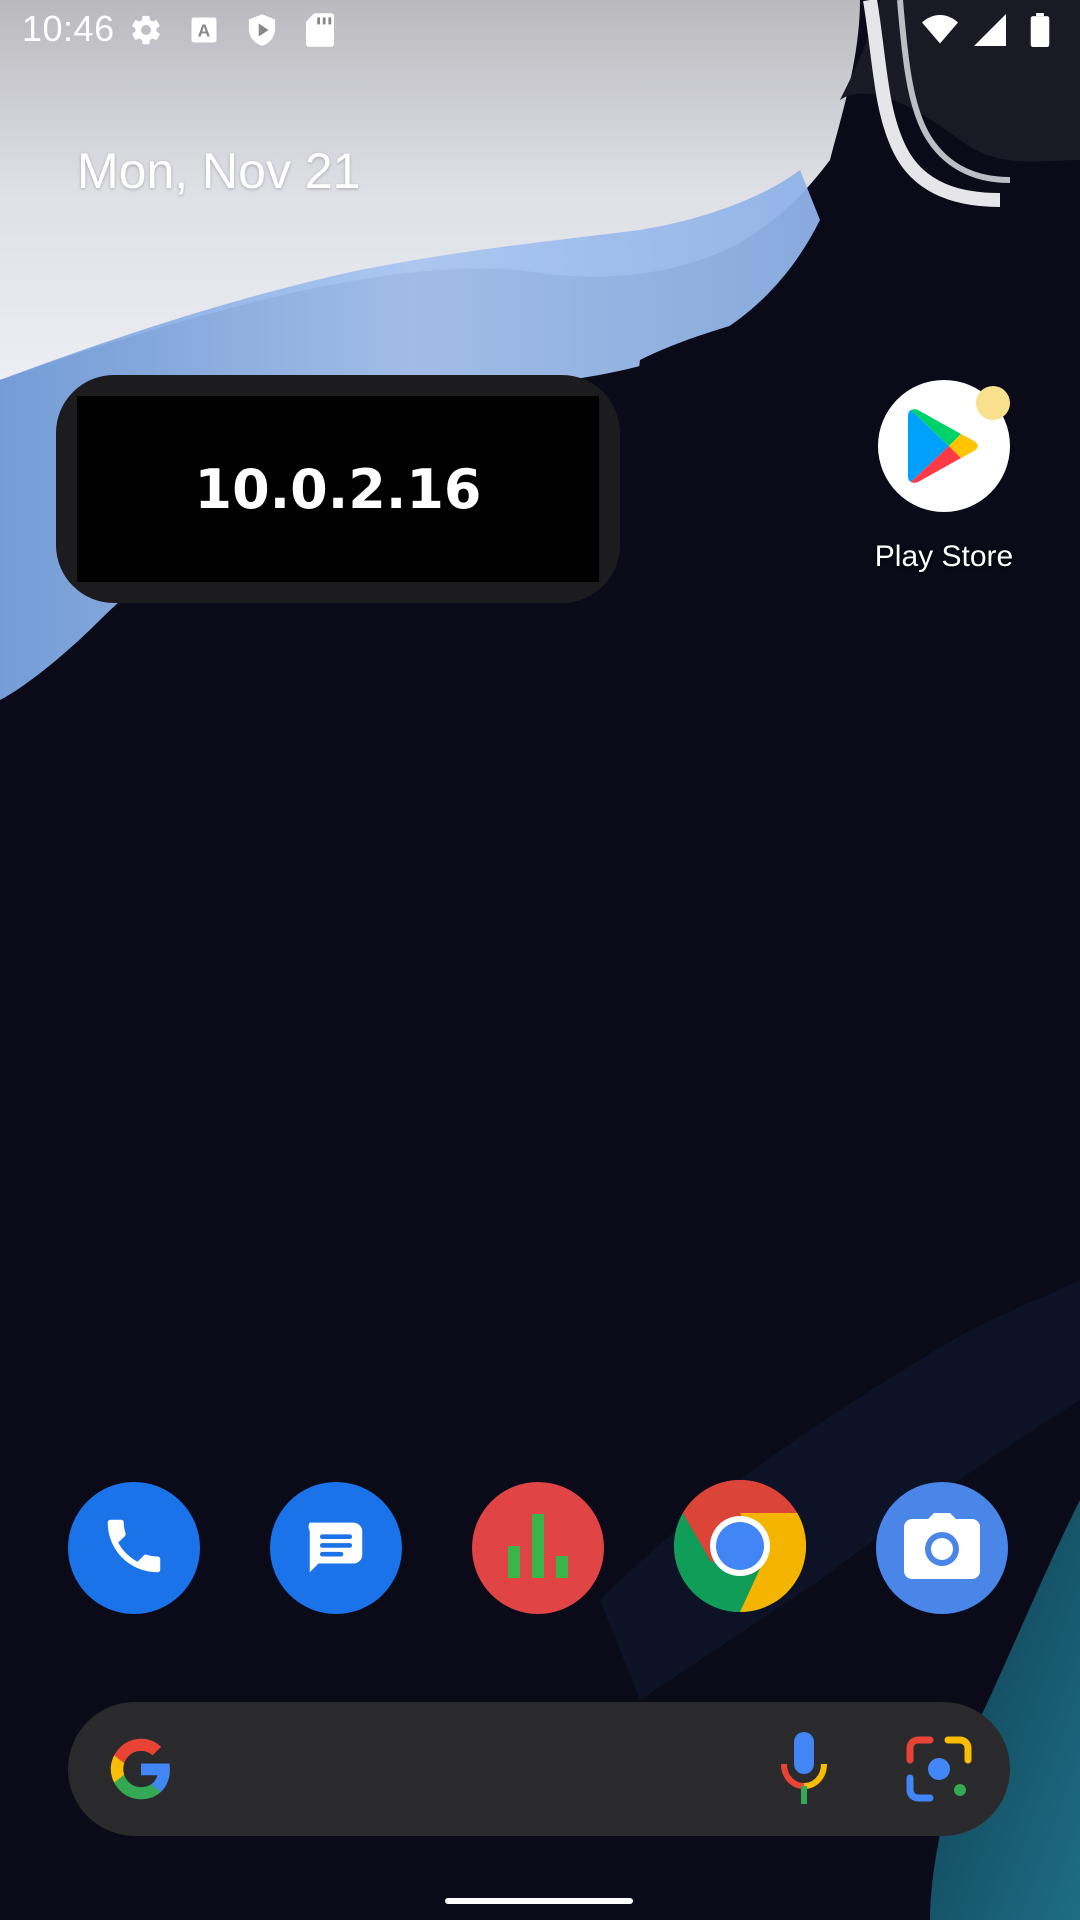  Describe the element at coordinates (1040, 30) in the screenshot. I see `battery-icon` at that location.